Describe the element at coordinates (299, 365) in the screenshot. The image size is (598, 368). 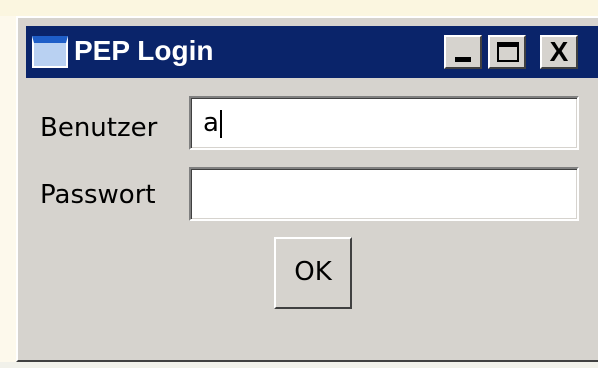
I see `background-bottom` at that location.